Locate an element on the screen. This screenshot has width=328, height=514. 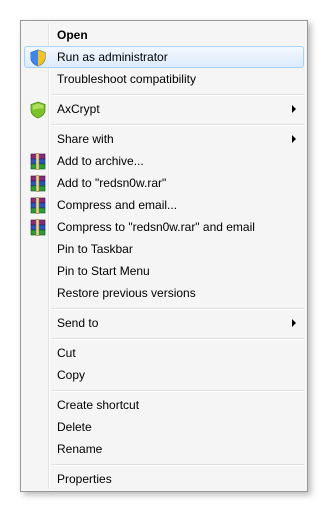
menu-item-copy: Copy is located at coordinates (164, 375).